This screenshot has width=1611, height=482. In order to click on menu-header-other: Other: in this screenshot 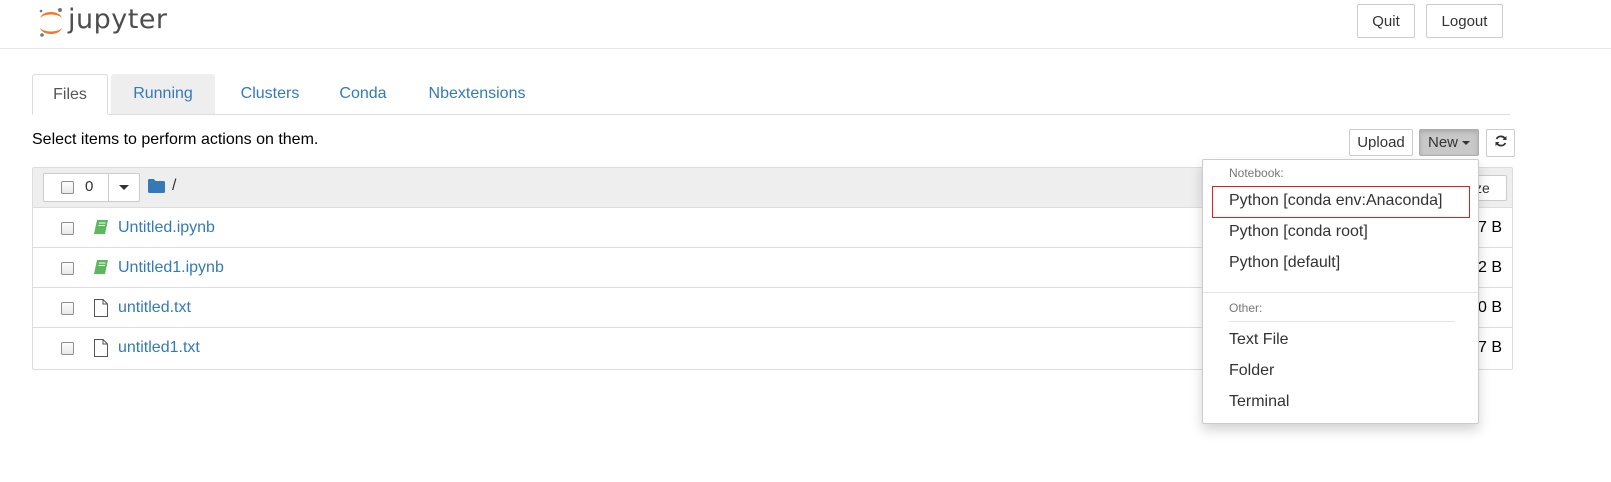, I will do `click(1246, 308)`.